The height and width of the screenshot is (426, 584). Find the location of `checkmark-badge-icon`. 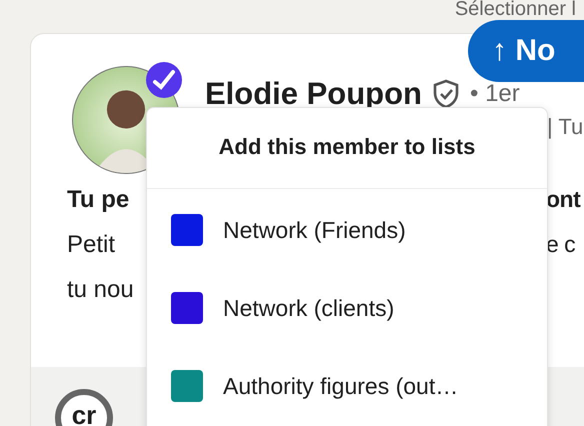

checkmark-badge-icon is located at coordinates (164, 80).